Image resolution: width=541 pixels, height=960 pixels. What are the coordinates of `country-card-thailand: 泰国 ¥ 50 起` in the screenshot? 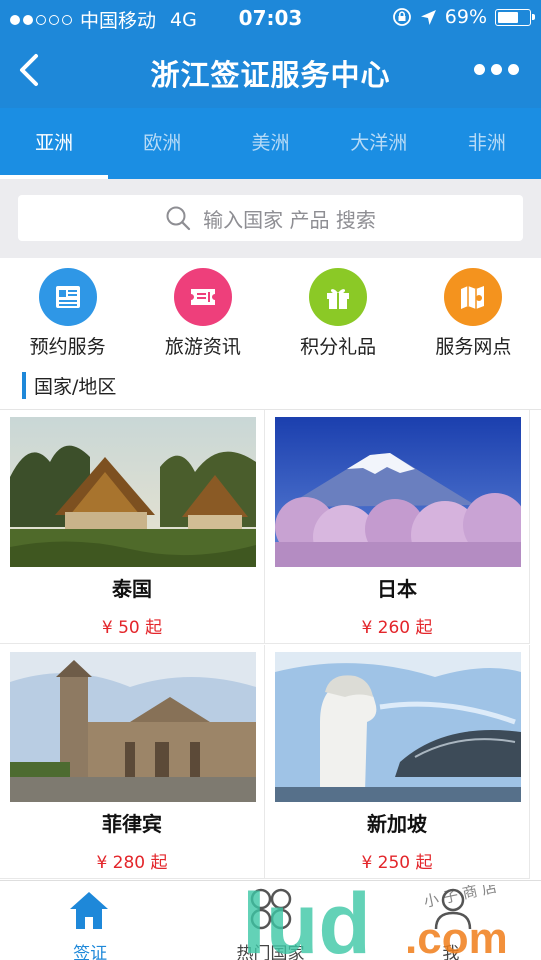 It's located at (132, 527).